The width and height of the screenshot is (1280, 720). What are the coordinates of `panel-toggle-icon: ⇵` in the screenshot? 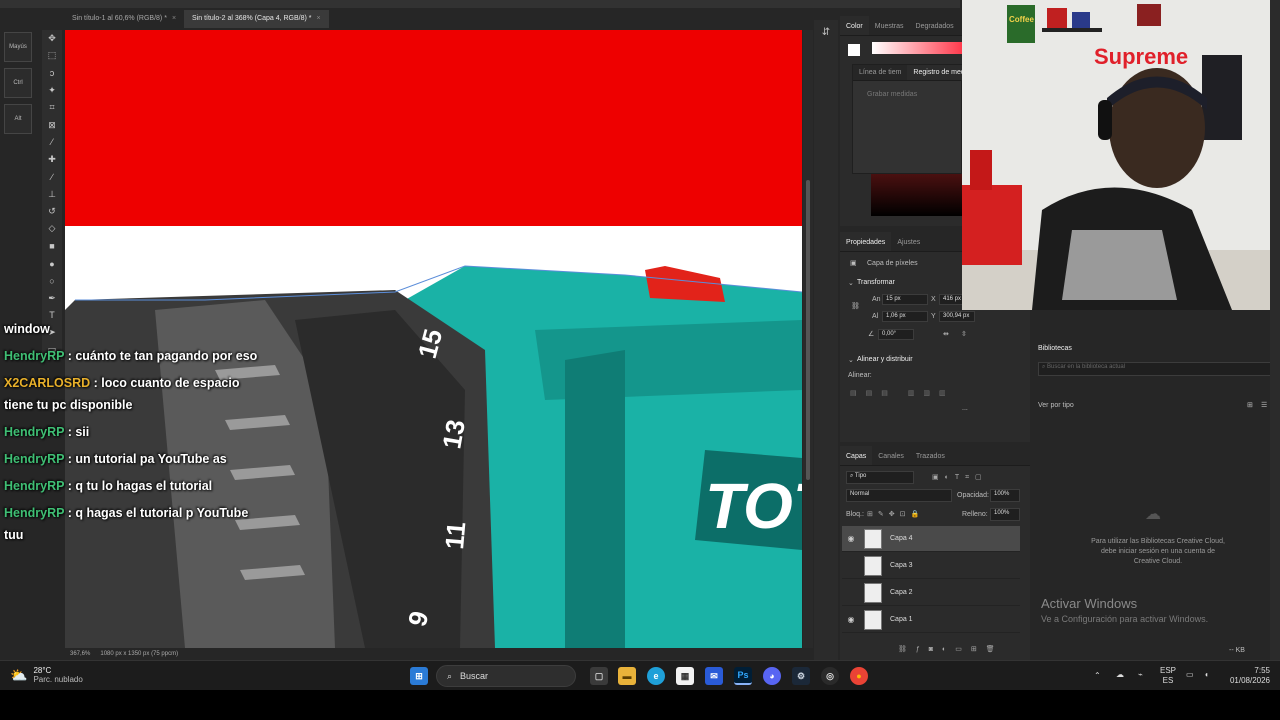 It's located at (826, 32).